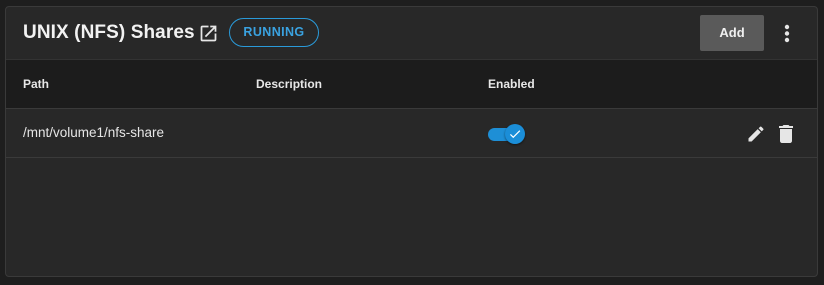  What do you see at coordinates (274, 32) in the screenshot?
I see `status-badge: RUNNING` at bounding box center [274, 32].